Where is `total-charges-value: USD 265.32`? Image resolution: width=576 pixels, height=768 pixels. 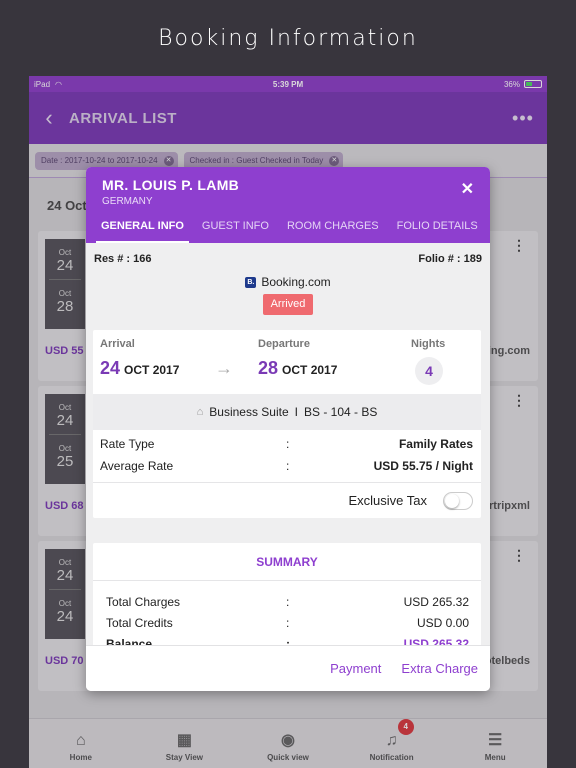 total-charges-value: USD 265.32 is located at coordinates (436, 602).